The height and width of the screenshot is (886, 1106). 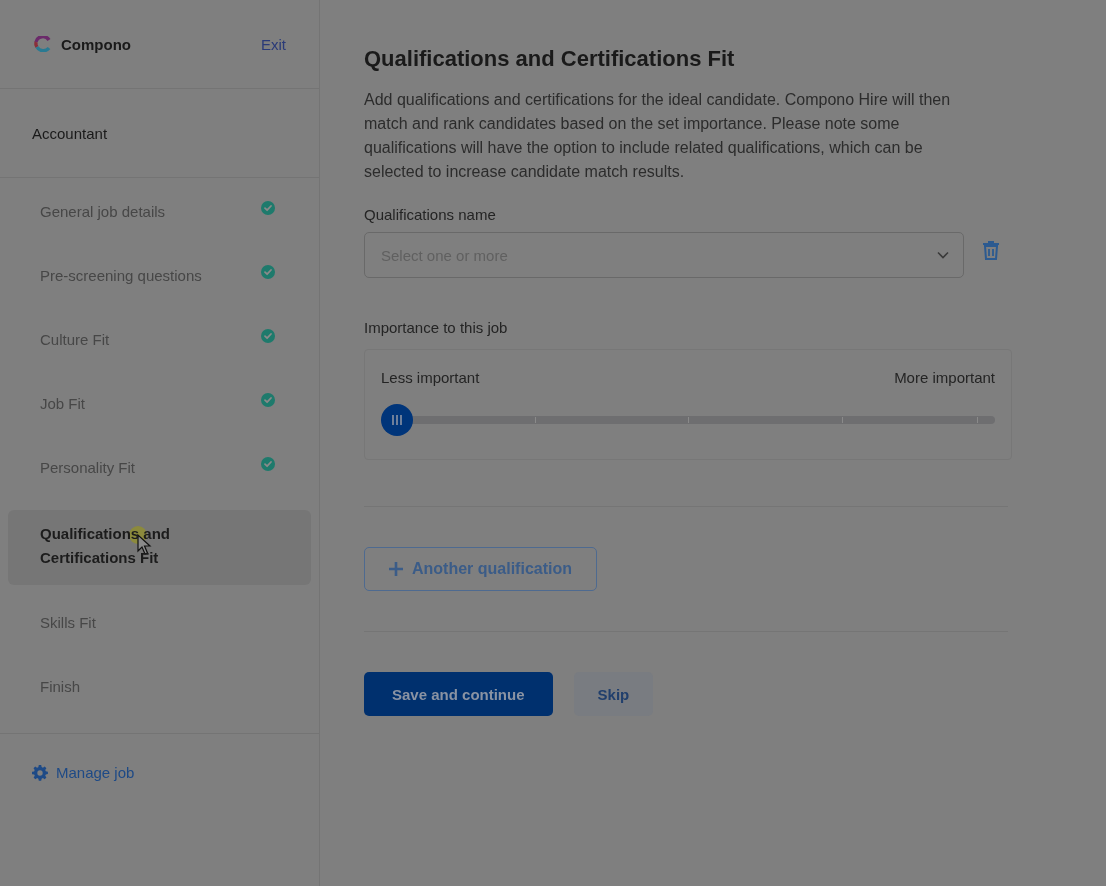 I want to click on sidebar-step: Job Fit, so click(x=159, y=406).